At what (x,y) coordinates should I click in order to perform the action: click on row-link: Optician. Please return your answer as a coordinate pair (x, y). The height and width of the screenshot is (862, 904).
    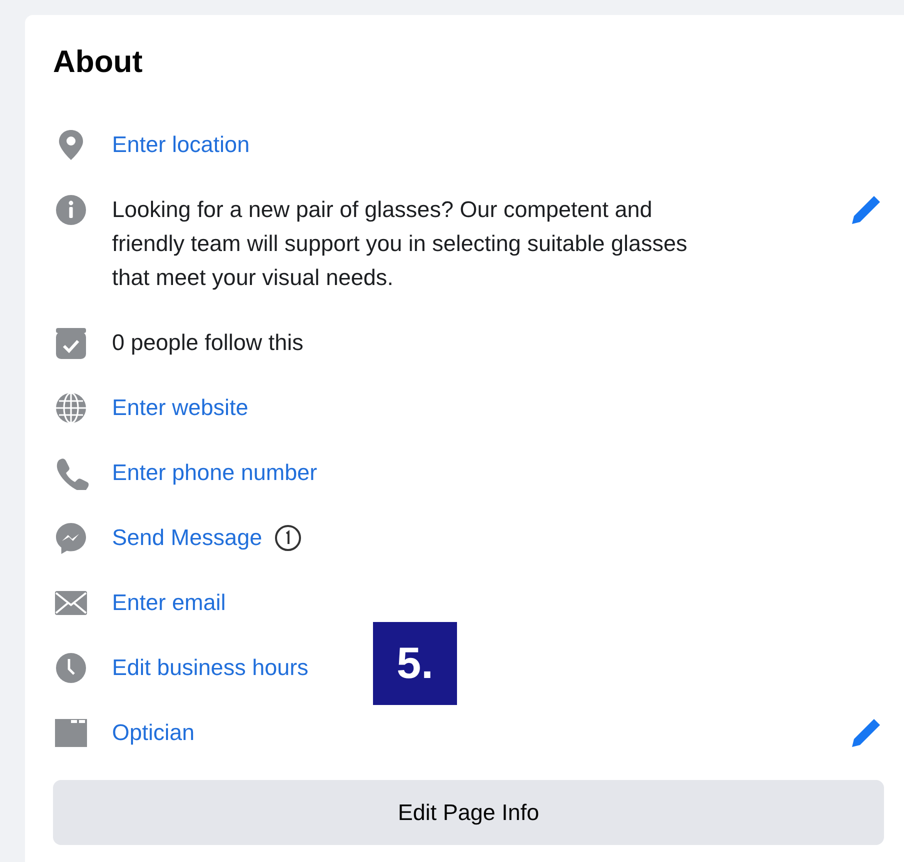
    Looking at the image, I should click on (153, 733).